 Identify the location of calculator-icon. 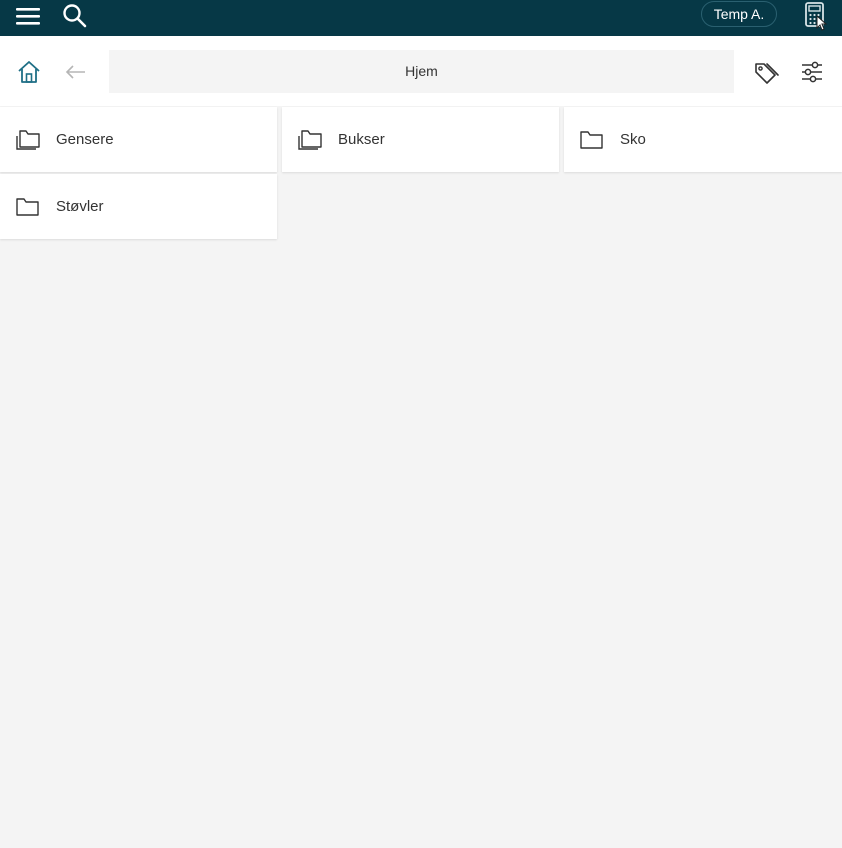
(815, 16).